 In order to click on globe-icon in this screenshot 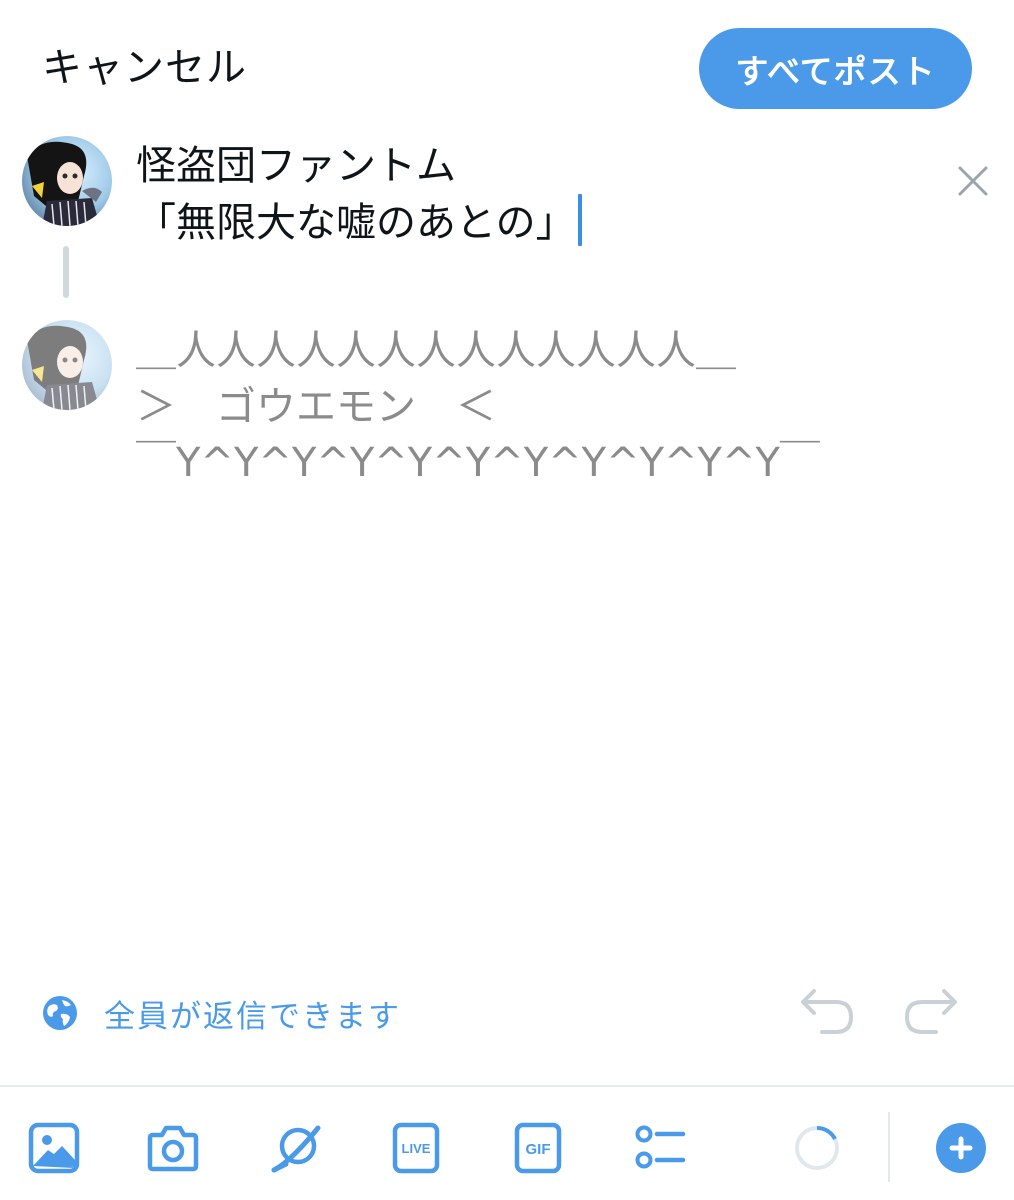, I will do `click(60, 1013)`.